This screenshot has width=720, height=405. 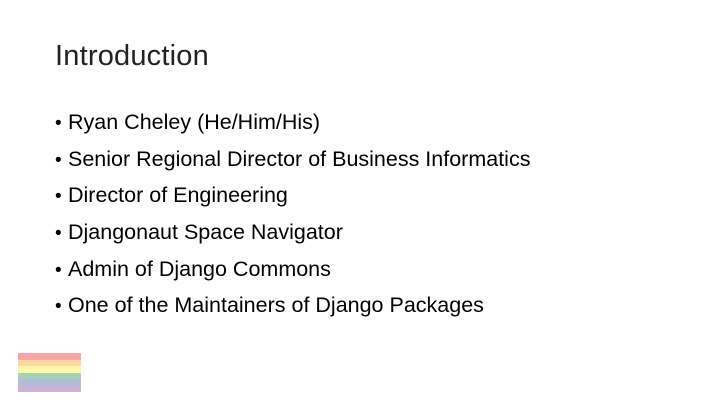 What do you see at coordinates (178, 195) in the screenshot?
I see `bullet-text-role: Director of Engineering` at bounding box center [178, 195].